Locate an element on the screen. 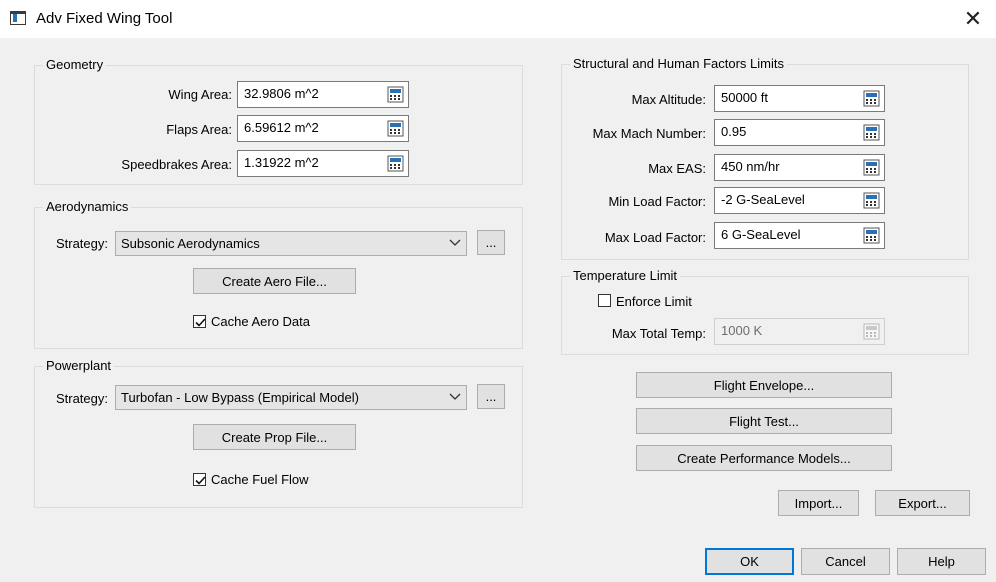  wing-area-value: 32.9806 m^2 is located at coordinates (281, 93).